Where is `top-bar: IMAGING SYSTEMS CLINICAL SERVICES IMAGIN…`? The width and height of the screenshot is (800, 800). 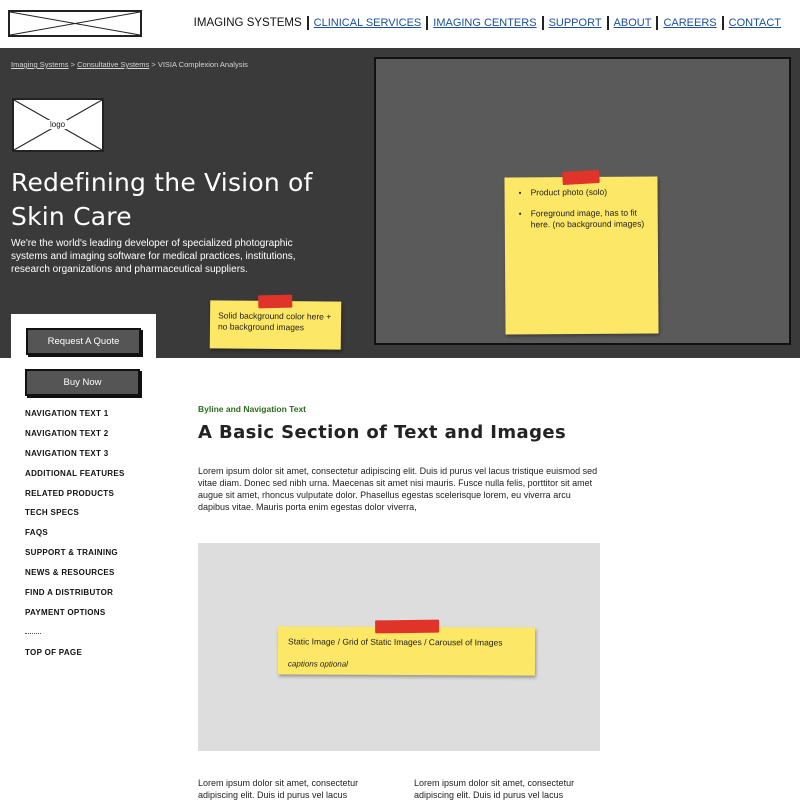
top-bar: IMAGING SYSTEMS CLINICAL SERVICES IMAGIN… is located at coordinates (400, 24).